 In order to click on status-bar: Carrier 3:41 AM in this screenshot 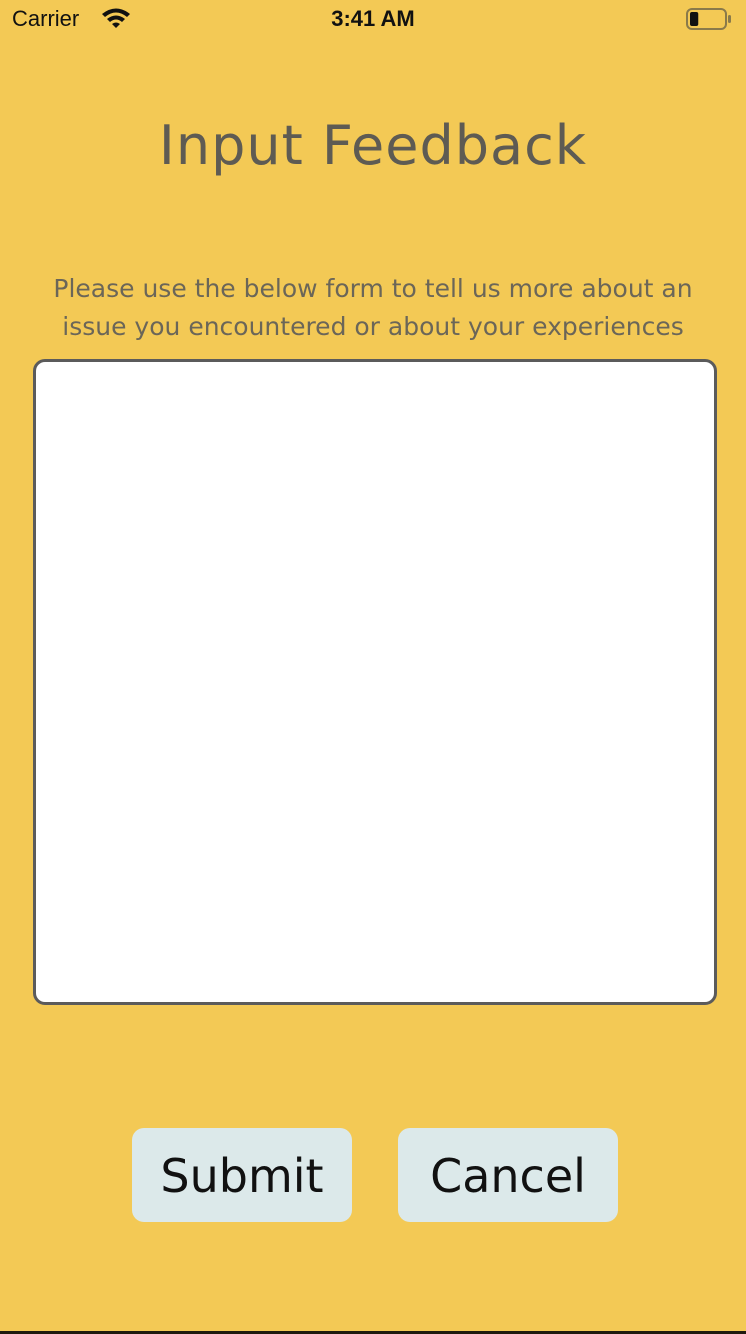, I will do `click(373, 20)`.